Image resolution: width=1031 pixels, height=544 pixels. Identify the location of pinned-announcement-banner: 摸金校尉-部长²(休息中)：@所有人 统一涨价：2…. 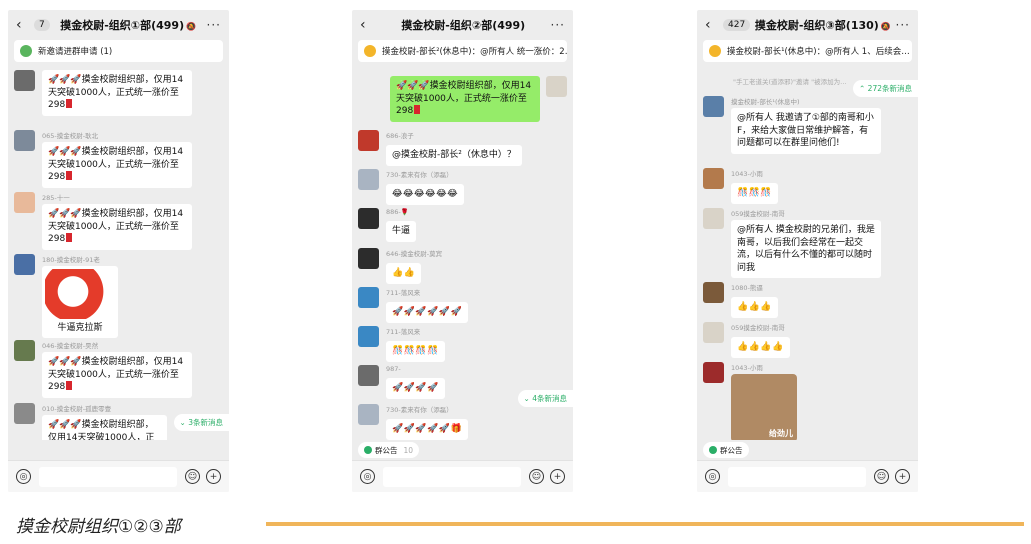
(462, 51).